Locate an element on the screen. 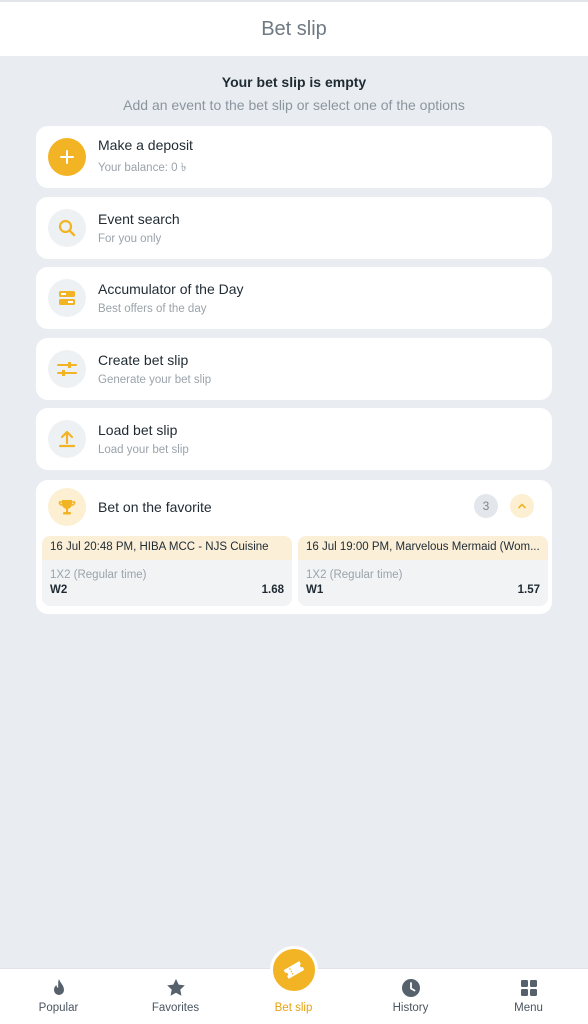 This screenshot has width=588, height=1024. option-title: Load bet slip is located at coordinates (138, 430).